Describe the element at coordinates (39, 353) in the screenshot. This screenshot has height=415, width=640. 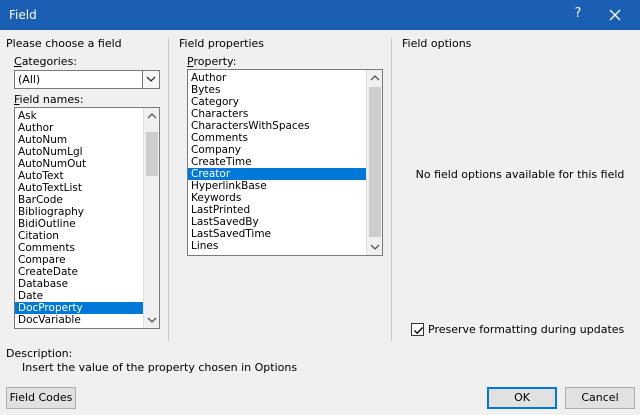
I see `description-label: Description:` at that location.